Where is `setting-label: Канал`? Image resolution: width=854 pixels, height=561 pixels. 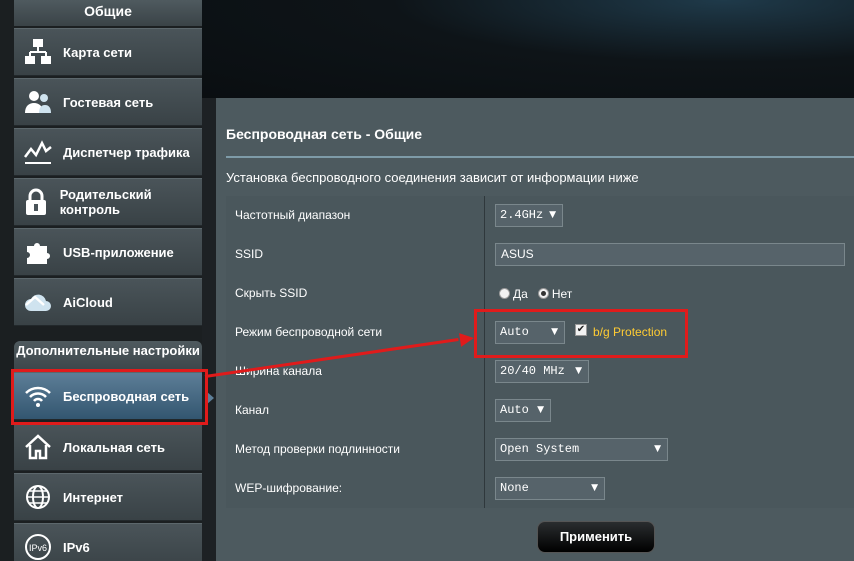 setting-label: Канал is located at coordinates (355, 410).